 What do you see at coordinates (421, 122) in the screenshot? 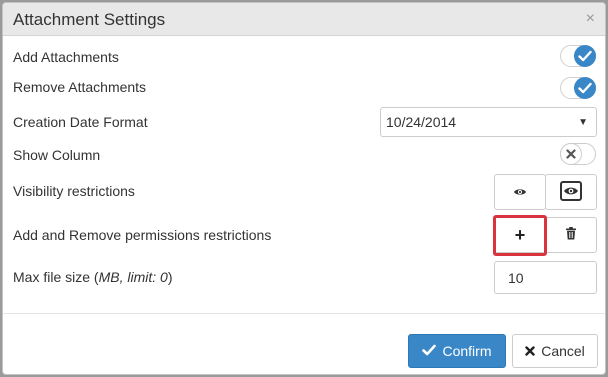
I see `creation-date-format-value: 10/24/2014` at bounding box center [421, 122].